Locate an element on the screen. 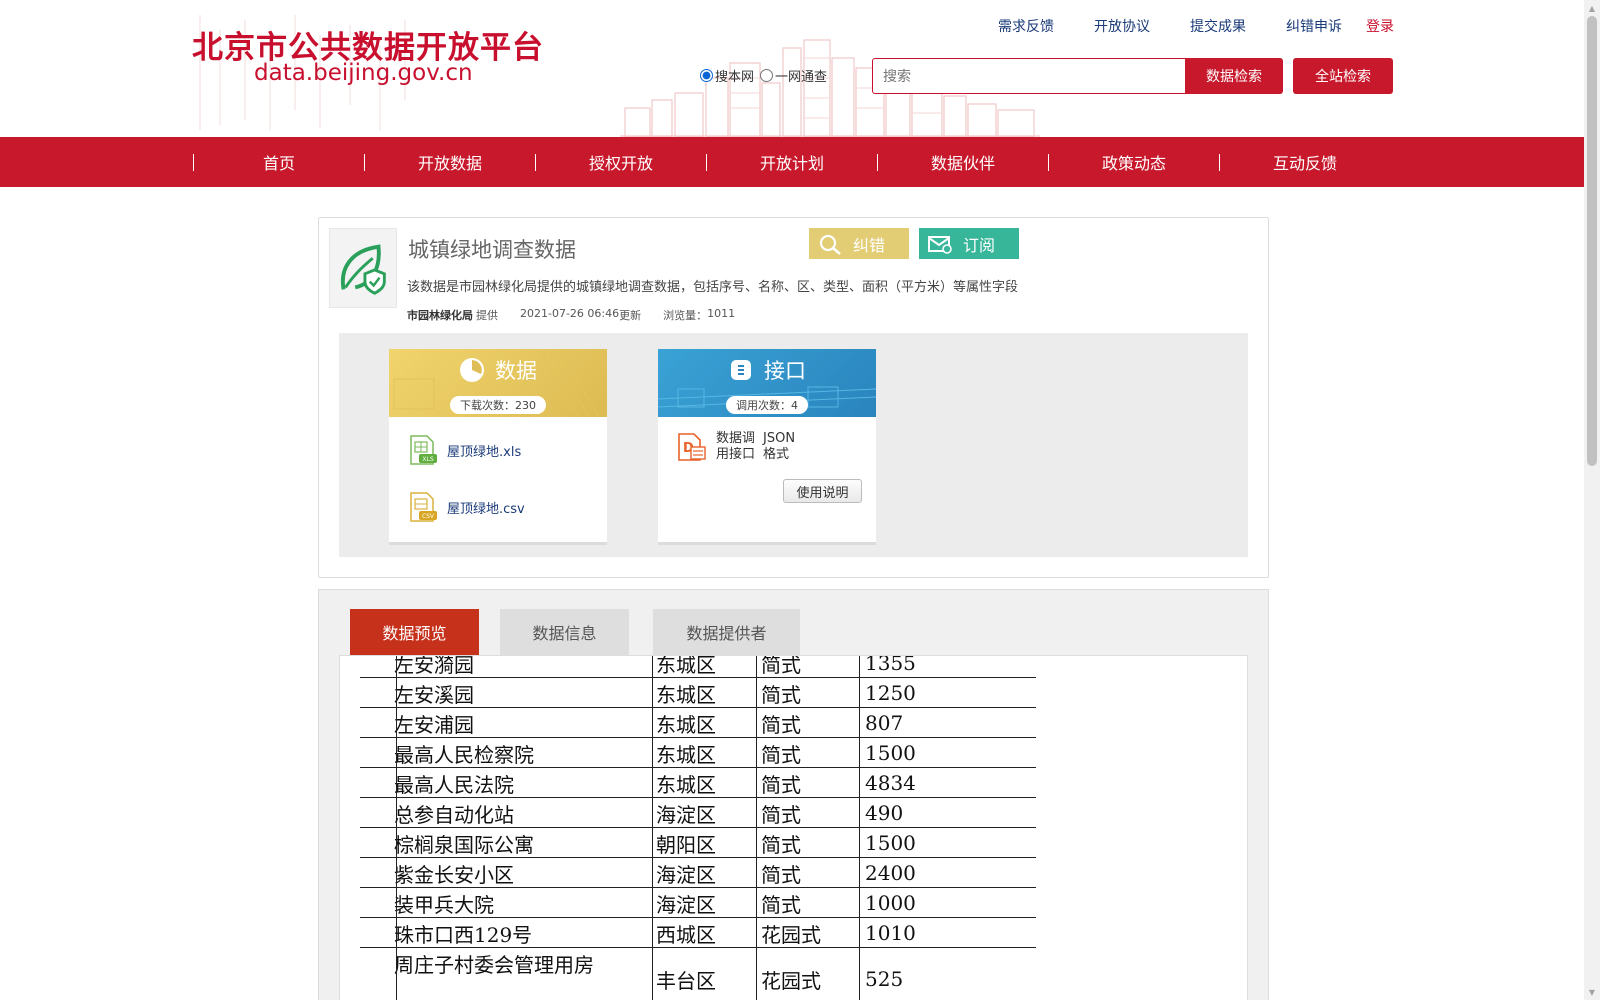 The width and height of the screenshot is (1600, 1000). scope-label-this-site: 搜本网 is located at coordinates (735, 77).